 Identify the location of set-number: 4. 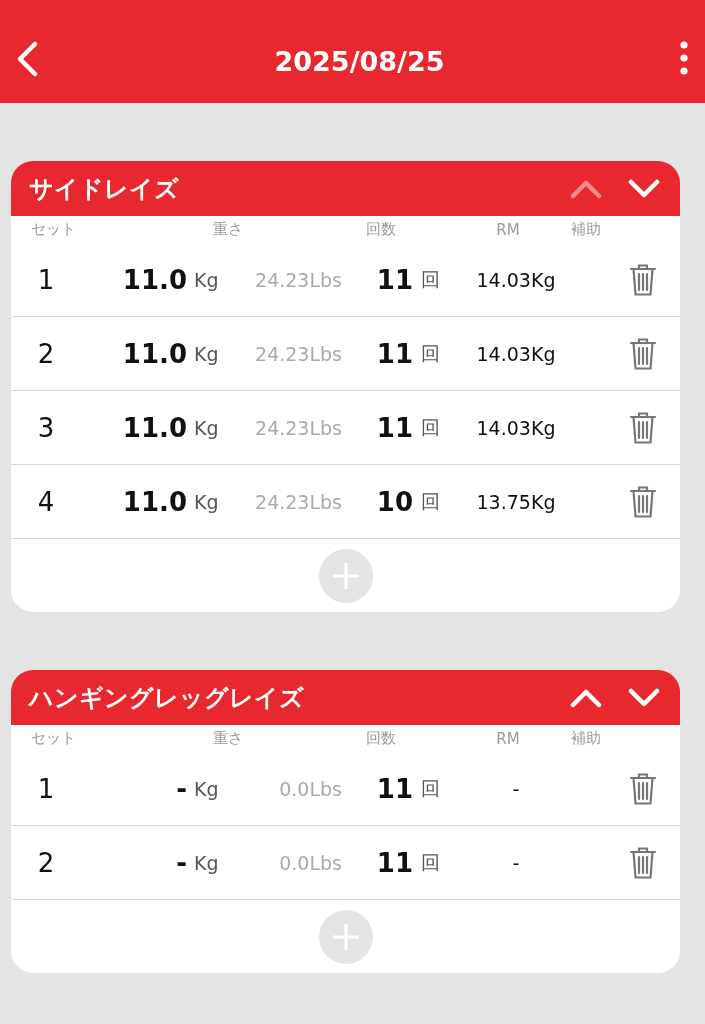
(46, 501).